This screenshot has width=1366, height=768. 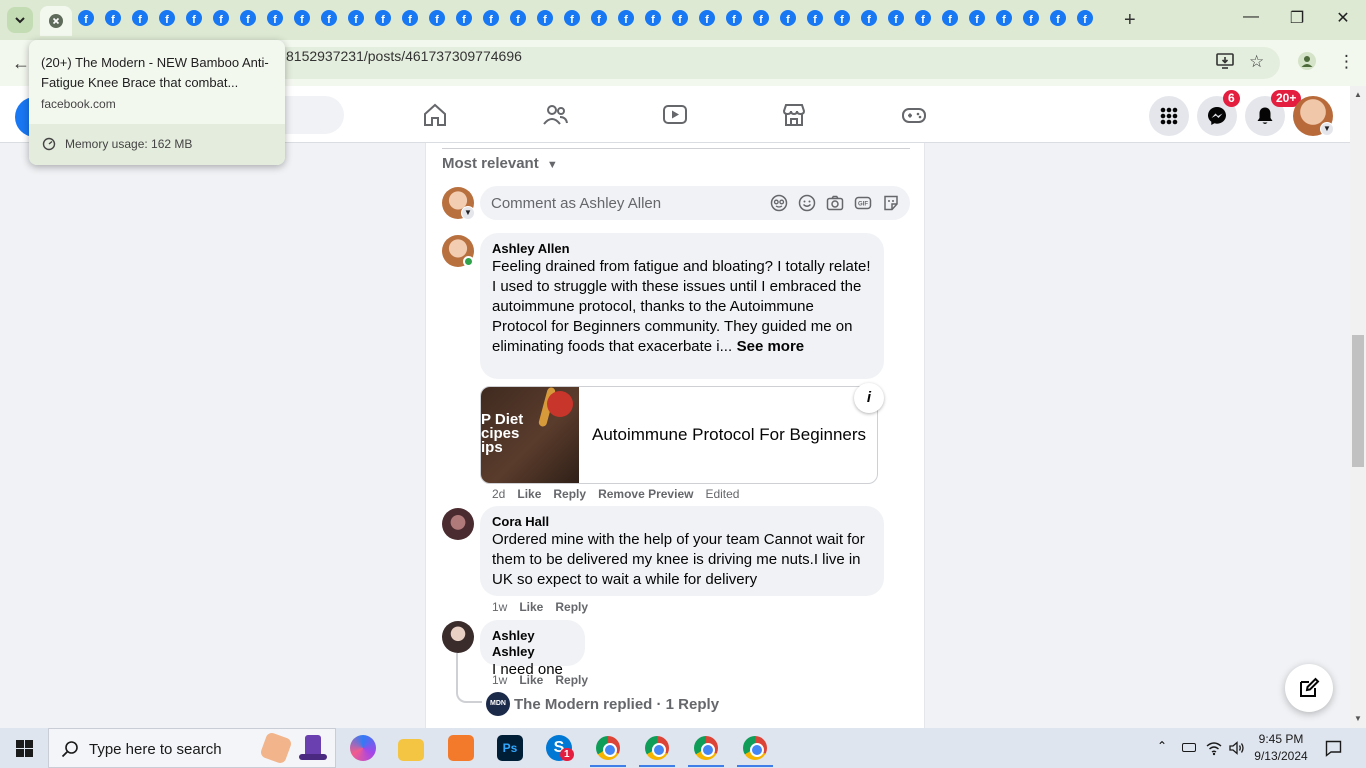 What do you see at coordinates (1256, 62) in the screenshot?
I see `bookmark-star-icon: ☆` at bounding box center [1256, 62].